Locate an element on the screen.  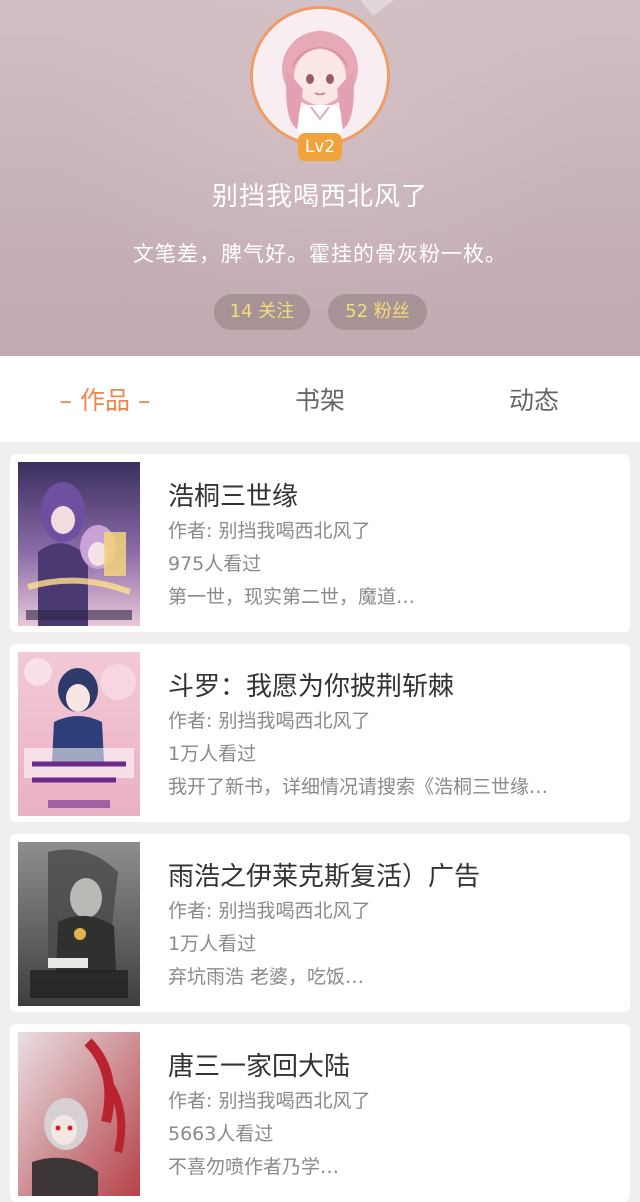
avatar is located at coordinates (320, 76).